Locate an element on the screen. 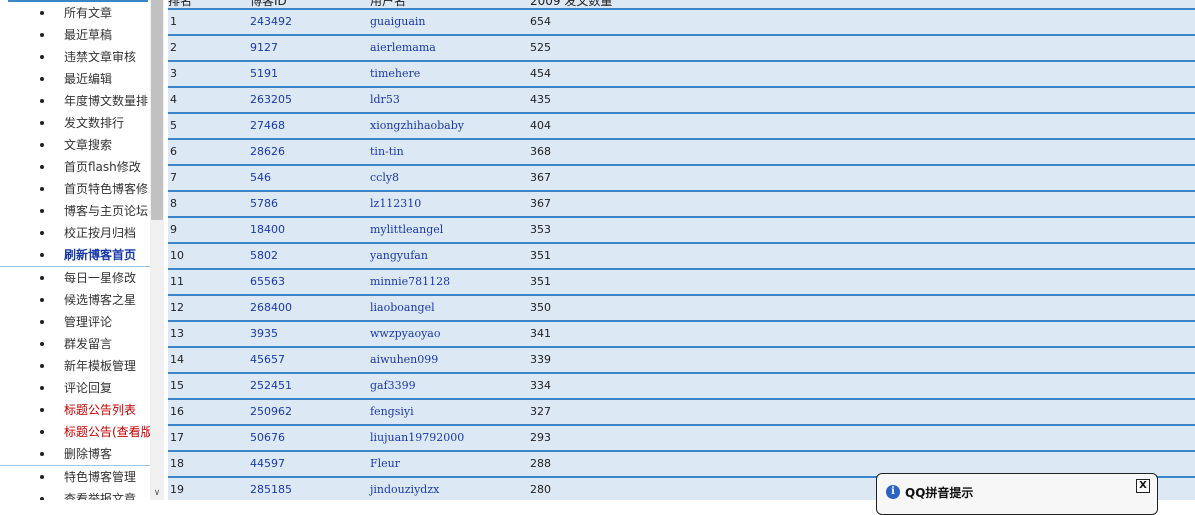 The height and width of the screenshot is (515, 1195). sidebar-item-annual-ranking: 年度博文数量排 is located at coordinates (75, 101).